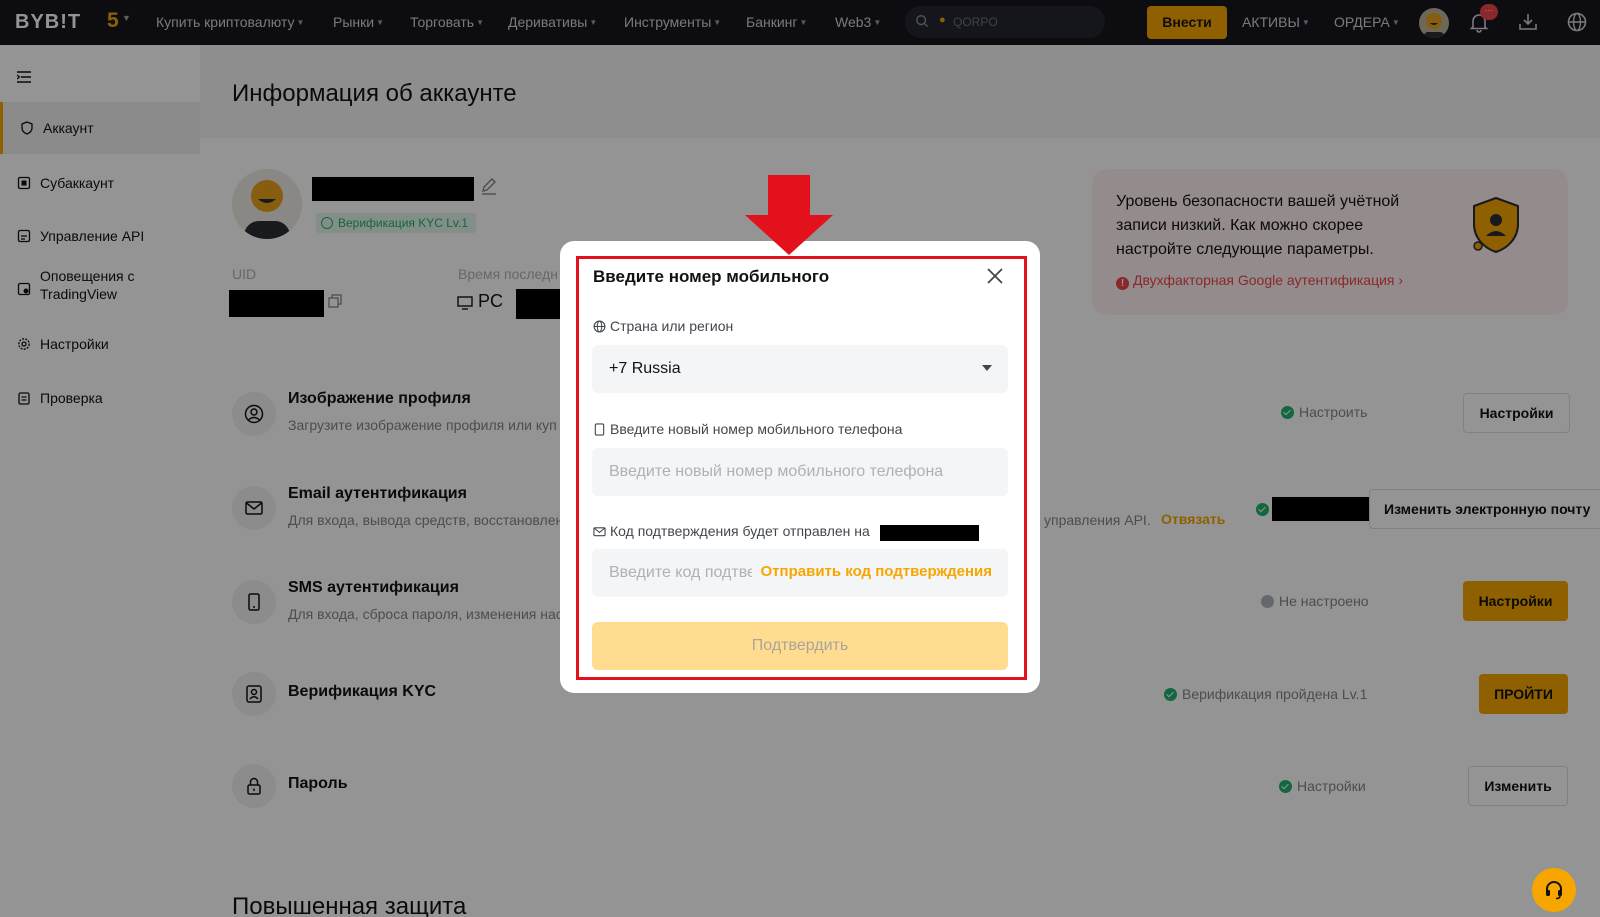  Describe the element at coordinates (801, 468) in the screenshot. I see `annotation-highlight-frame` at that location.